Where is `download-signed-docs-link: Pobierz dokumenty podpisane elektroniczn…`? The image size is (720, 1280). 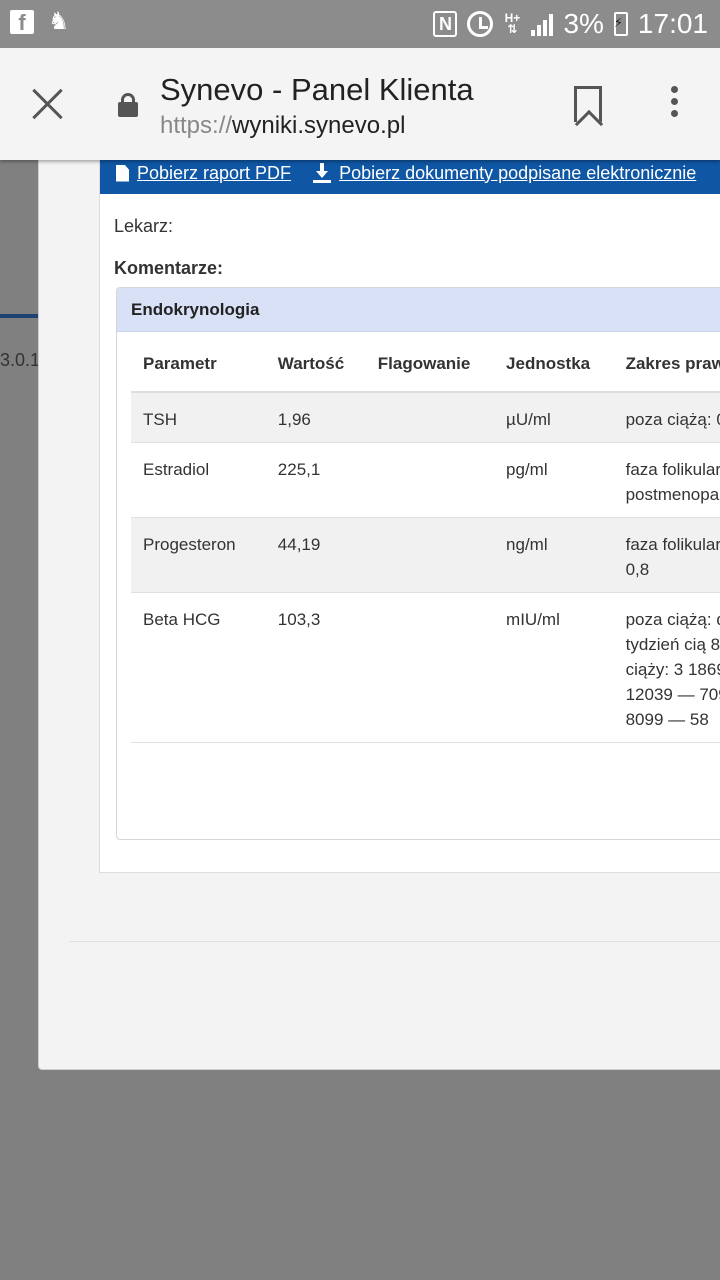 download-signed-docs-link: Pobierz dokumenty podpisane elektroniczn… is located at coordinates (504, 173).